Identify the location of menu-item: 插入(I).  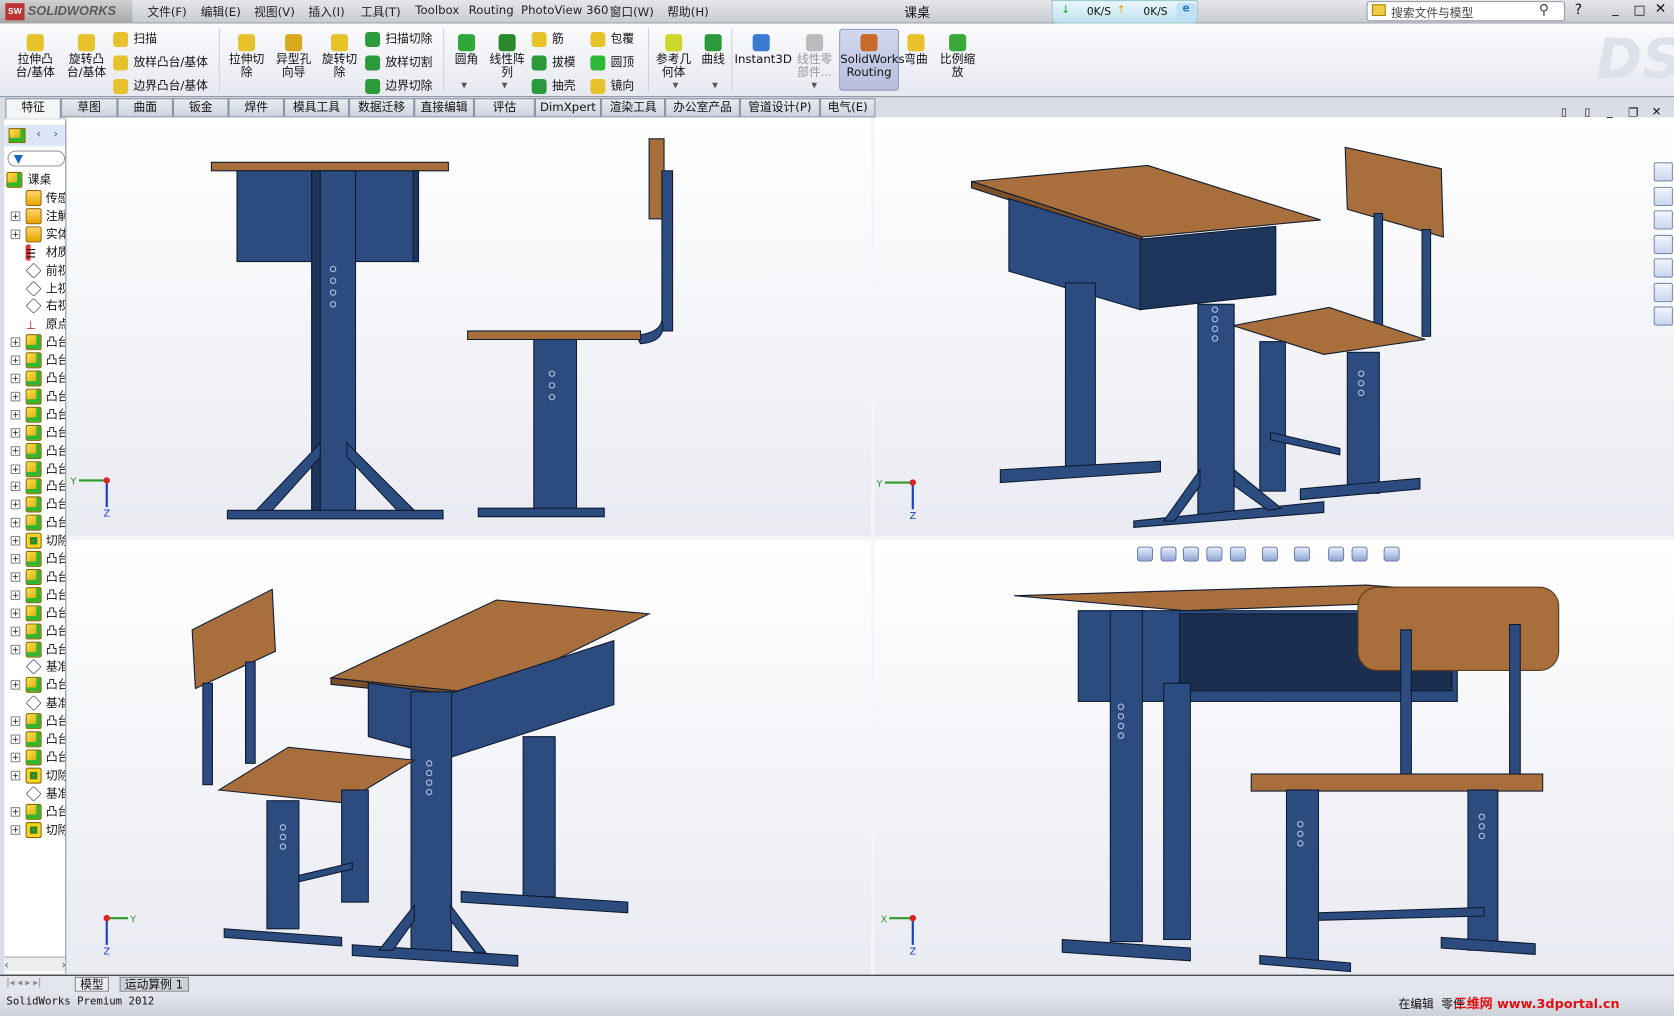
(327, 11).